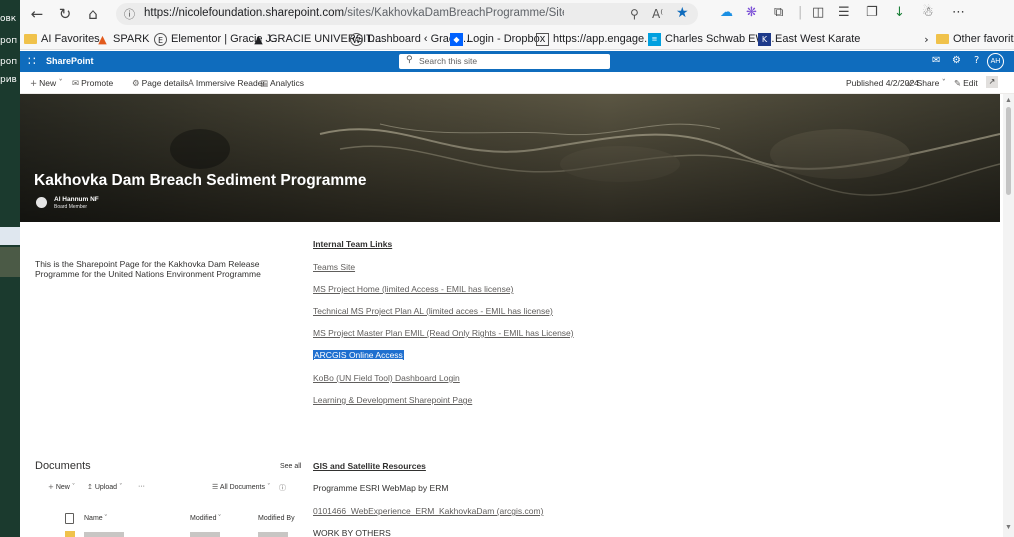 This screenshot has width=1014, height=537. I want to click on refresh-icon: ↻, so click(65, 14).